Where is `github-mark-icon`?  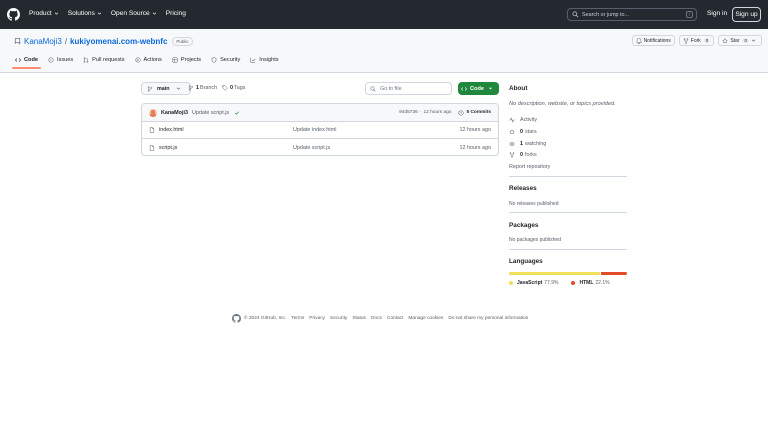
github-mark-icon is located at coordinates (236, 318).